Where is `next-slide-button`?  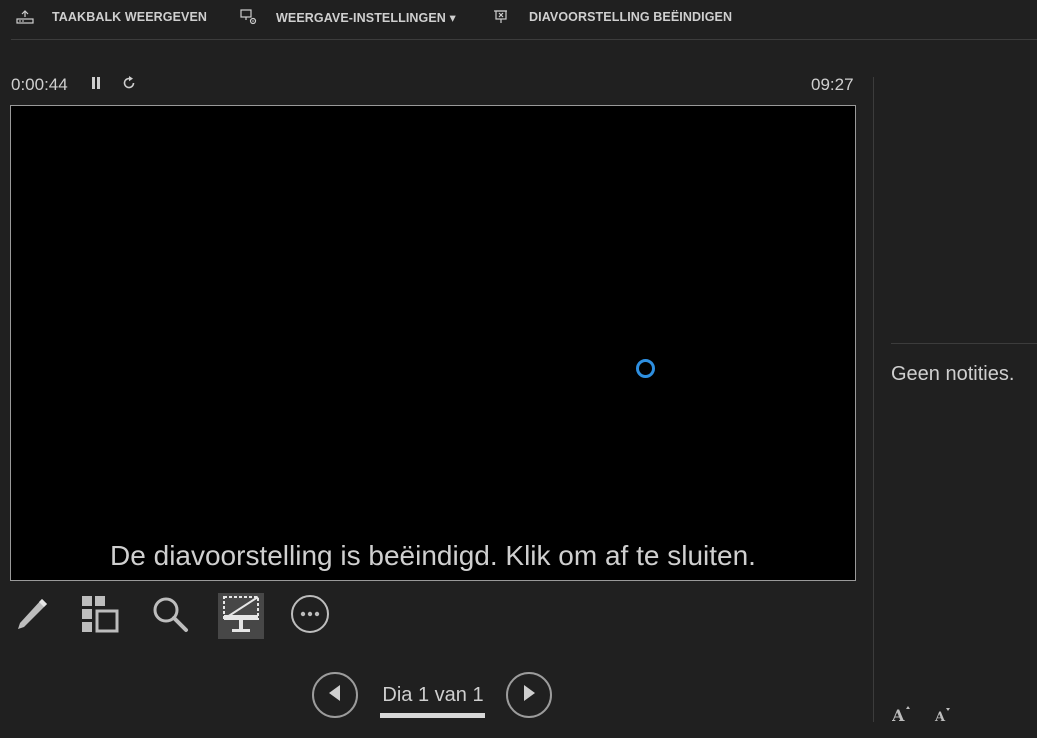
next-slide-button is located at coordinates (529, 695).